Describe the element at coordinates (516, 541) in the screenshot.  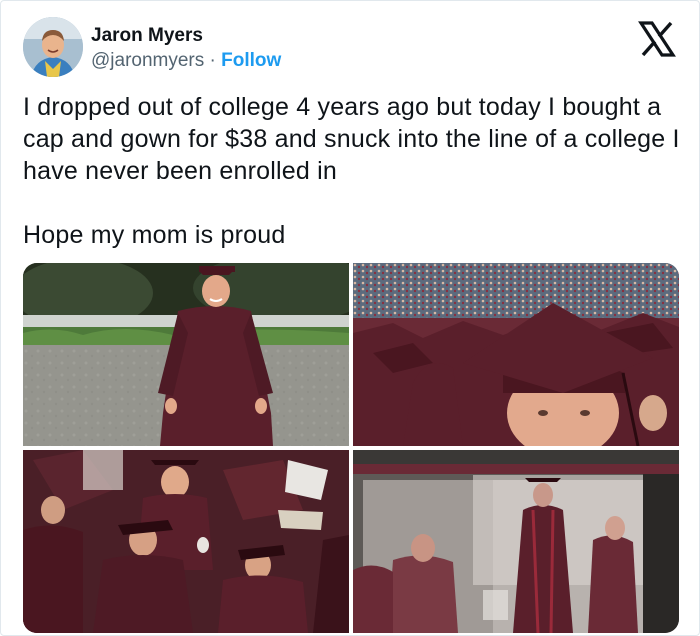
I see `photo-jumbotron` at that location.